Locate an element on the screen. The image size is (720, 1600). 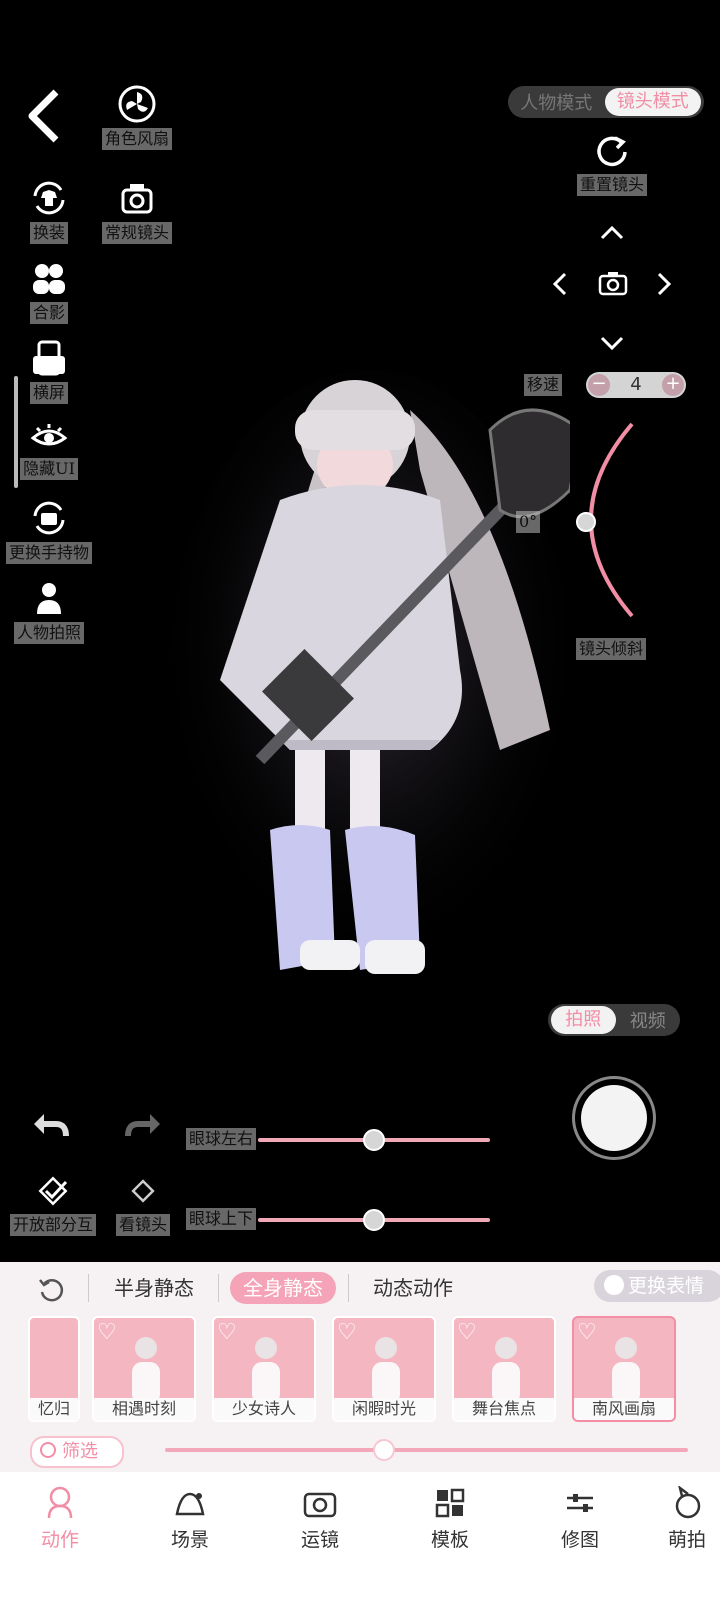
mode-camera-option: 镜头模式 is located at coordinates (652, 102).